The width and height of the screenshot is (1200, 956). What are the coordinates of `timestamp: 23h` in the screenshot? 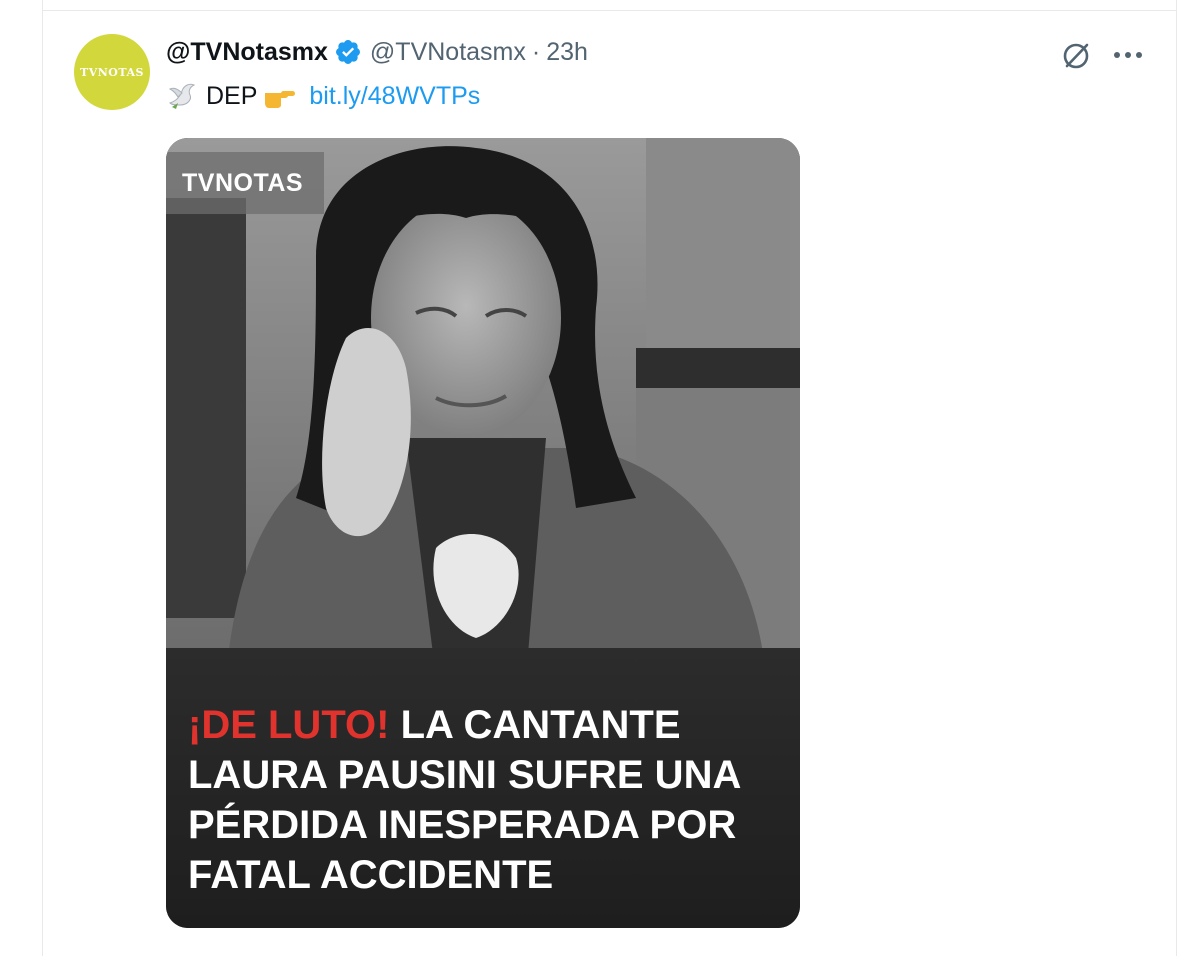 It's located at (567, 52).